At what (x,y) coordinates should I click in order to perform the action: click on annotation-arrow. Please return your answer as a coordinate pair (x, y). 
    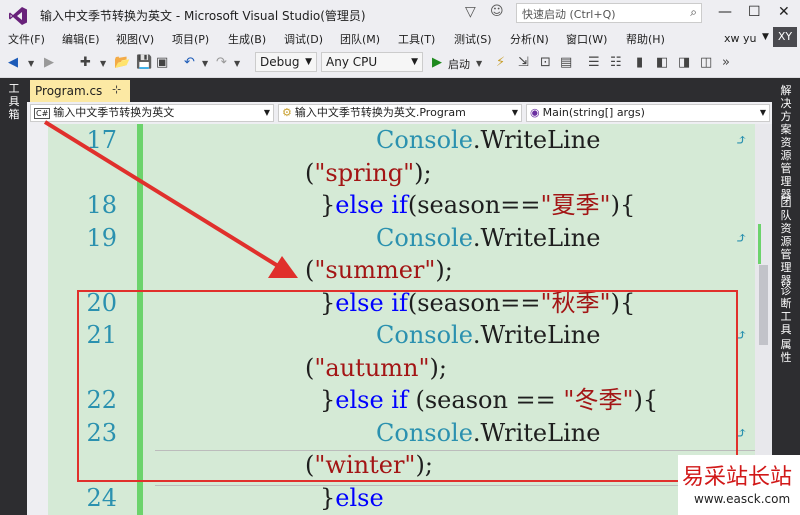
    Looking at the image, I should click on (170, 199).